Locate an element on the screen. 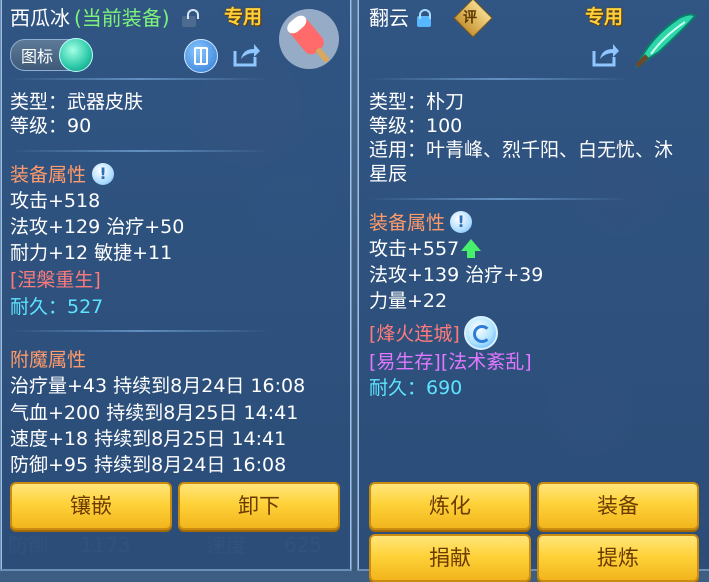 This screenshot has width=709, height=582. enchant-header: 附魔属性 is located at coordinates (48, 360).